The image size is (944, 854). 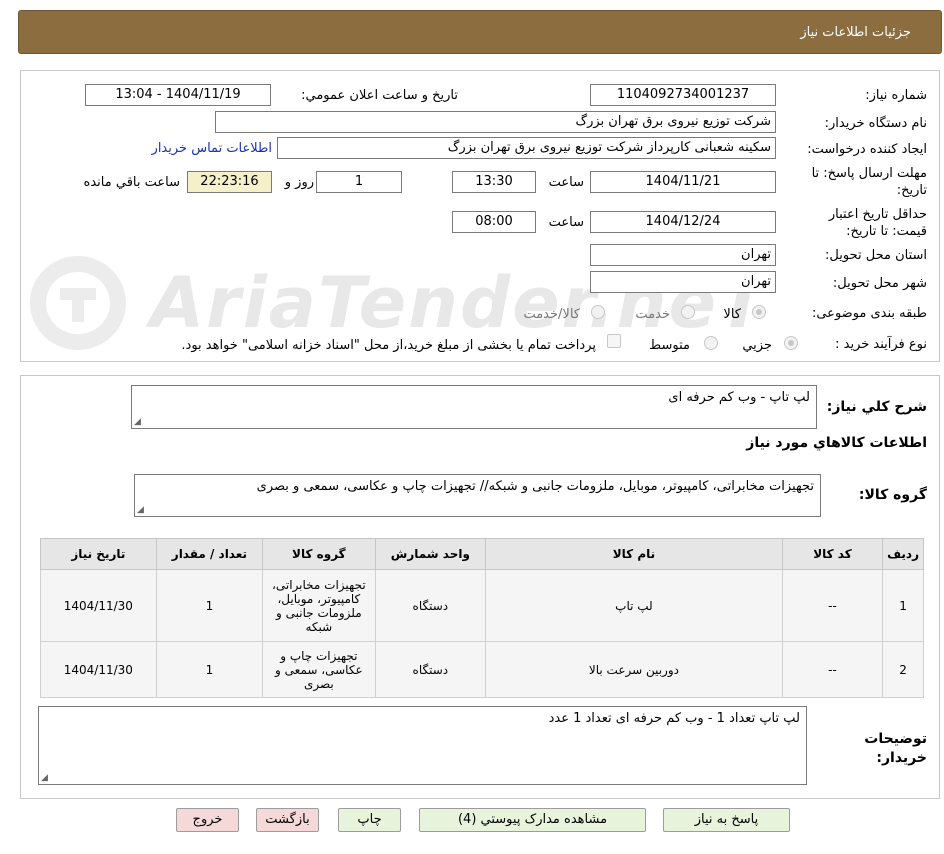 I want to click on page-title: جزئیات اطلاعات نیاز, so click(x=855, y=32).